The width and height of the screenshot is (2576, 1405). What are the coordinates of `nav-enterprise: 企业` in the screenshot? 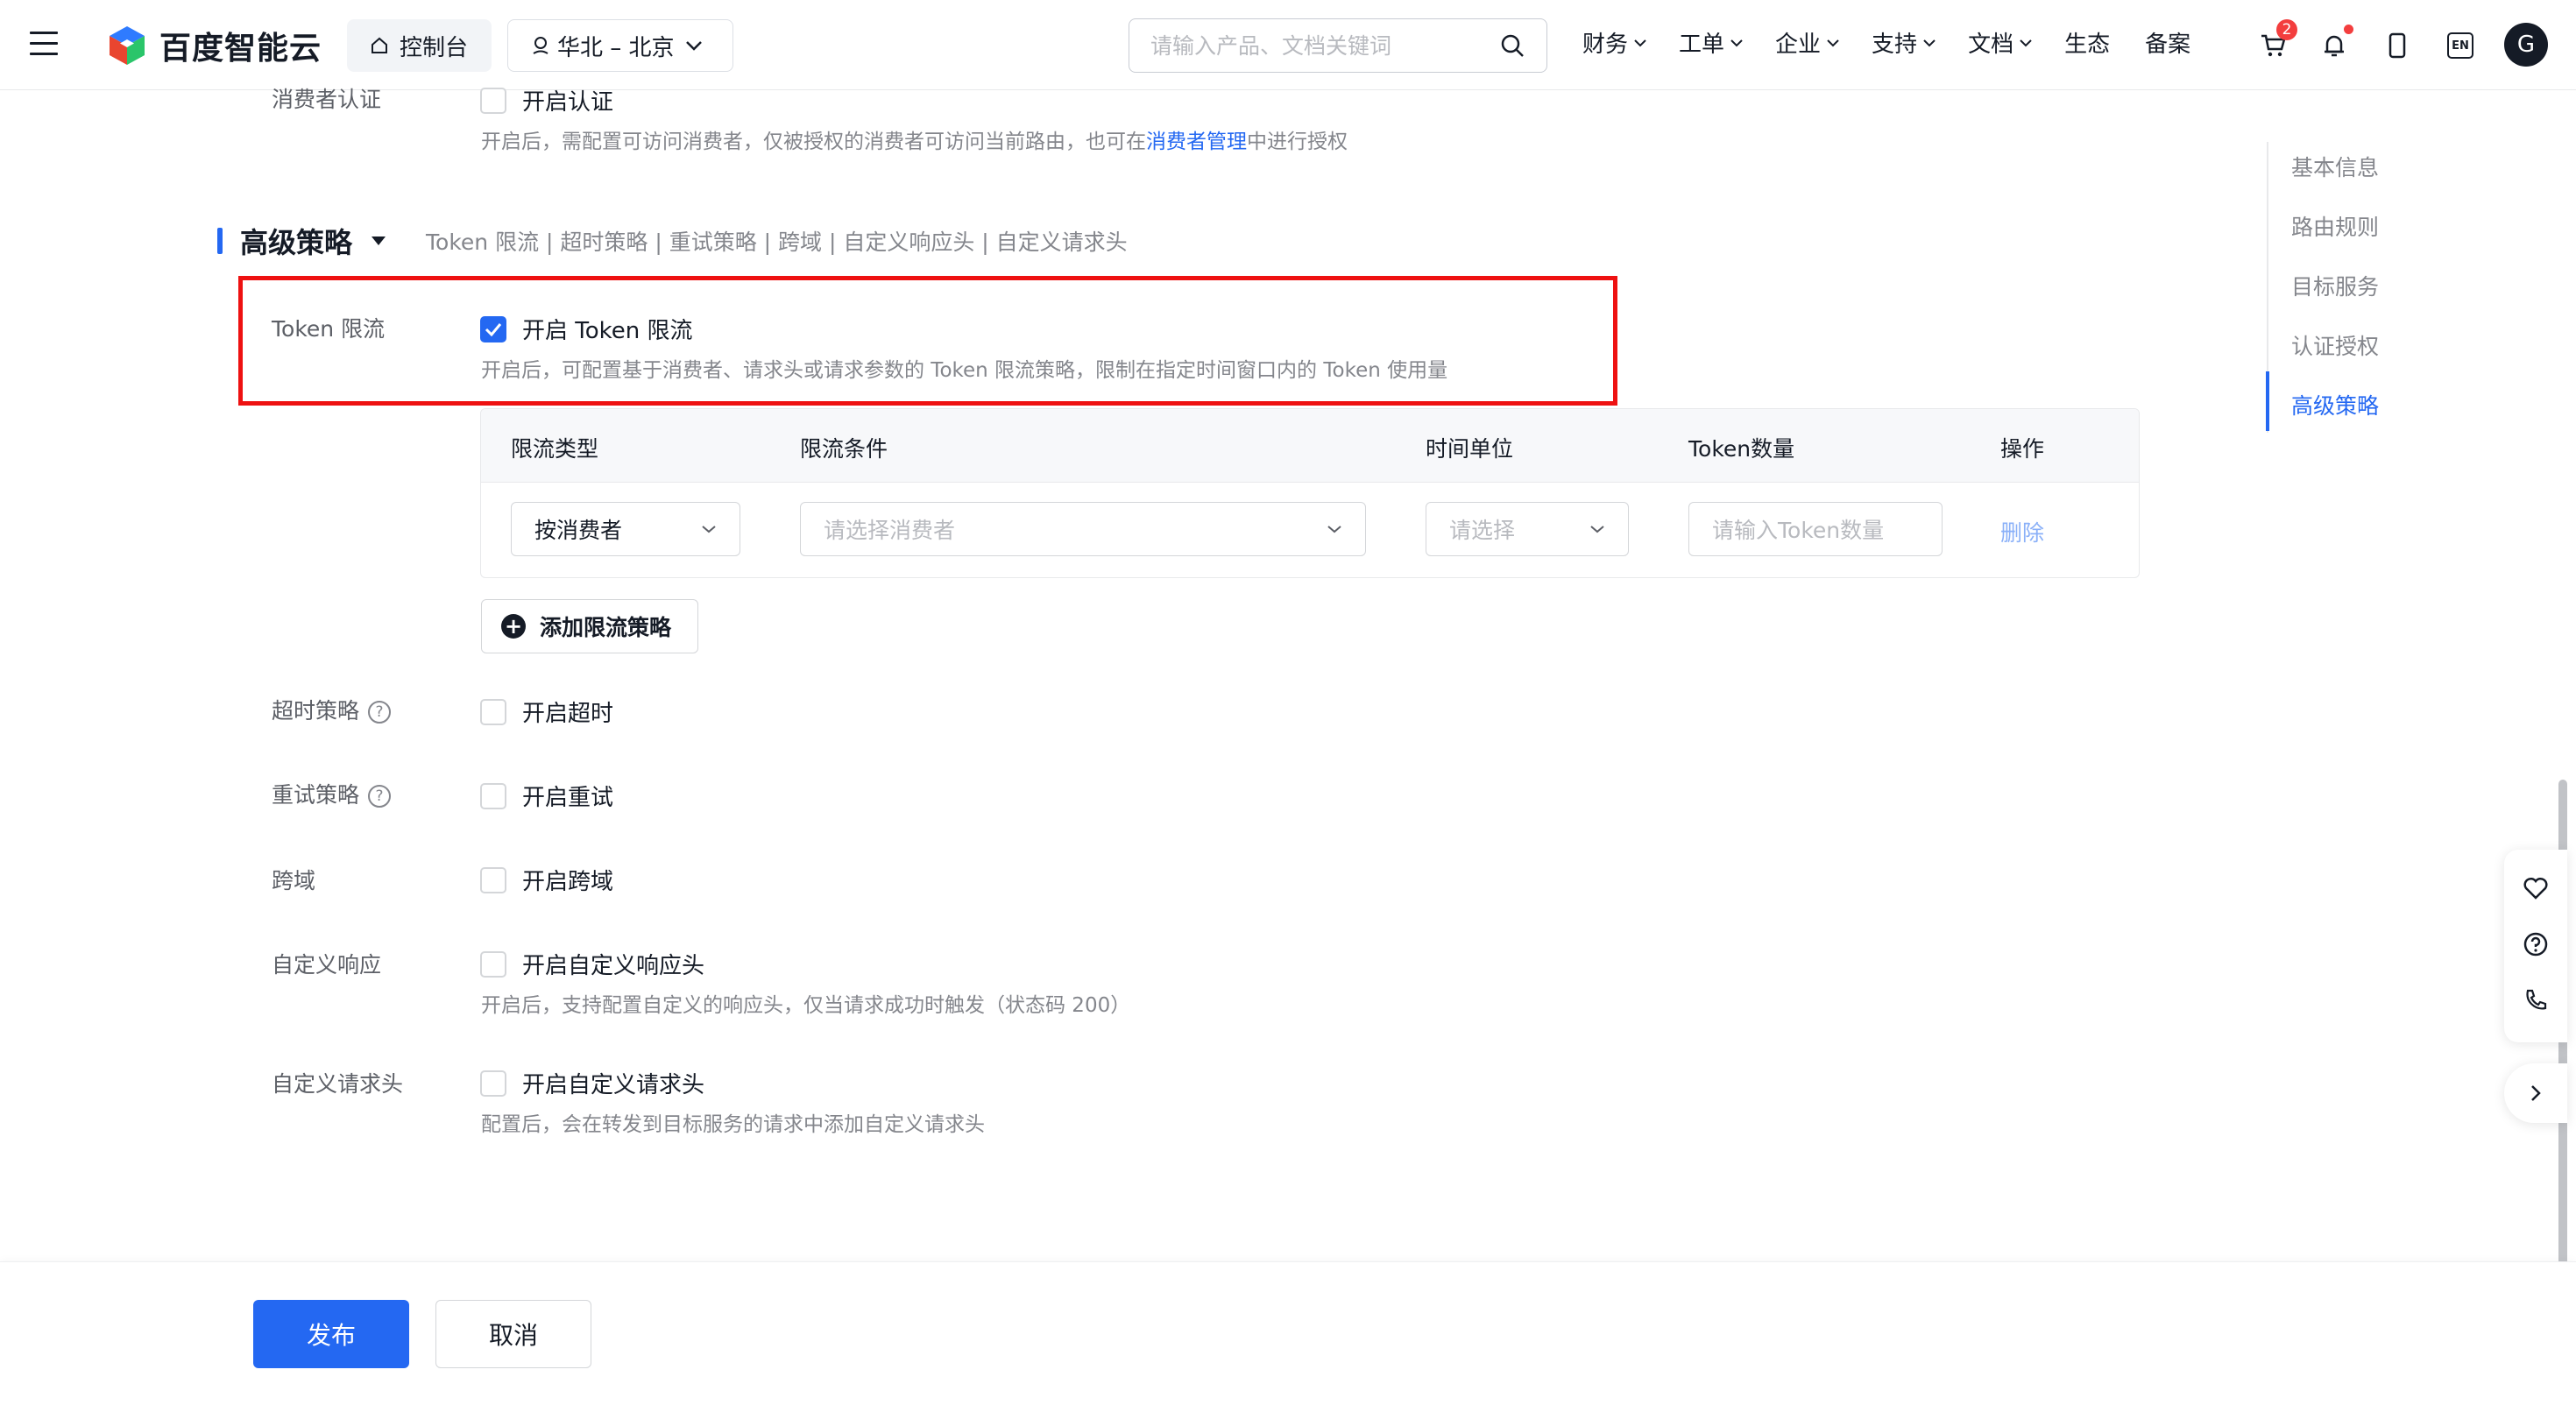 It's located at (1807, 42).